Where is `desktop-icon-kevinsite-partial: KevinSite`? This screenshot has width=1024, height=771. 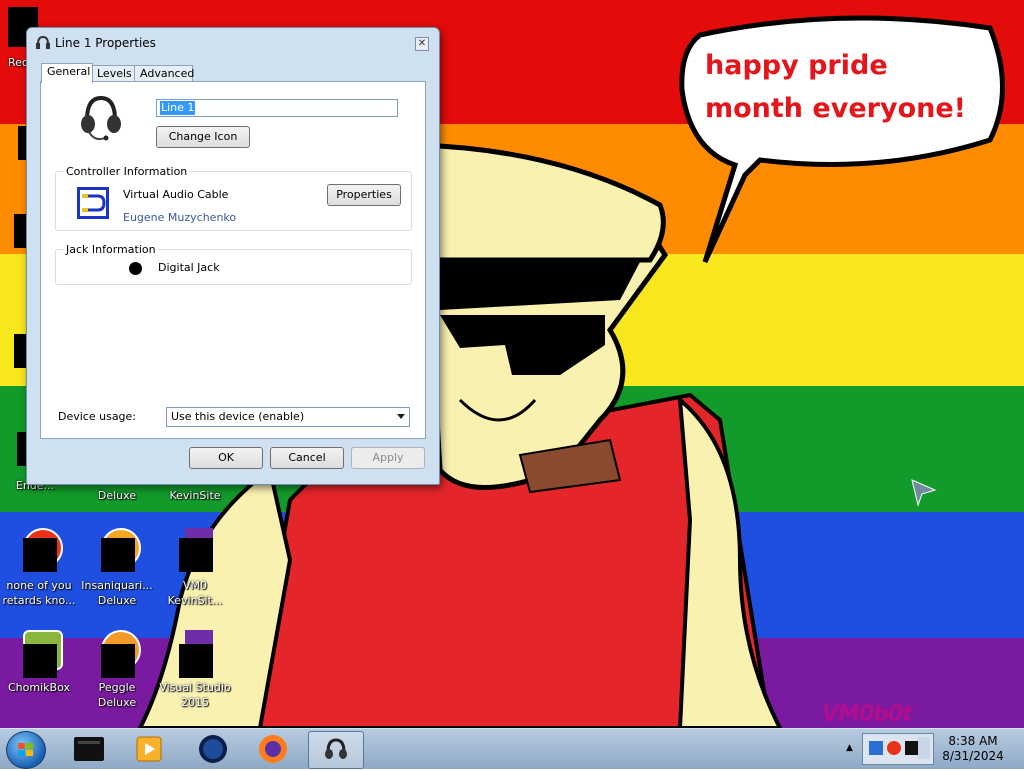 desktop-icon-kevinsite-partial: KevinSite is located at coordinates (195, 496).